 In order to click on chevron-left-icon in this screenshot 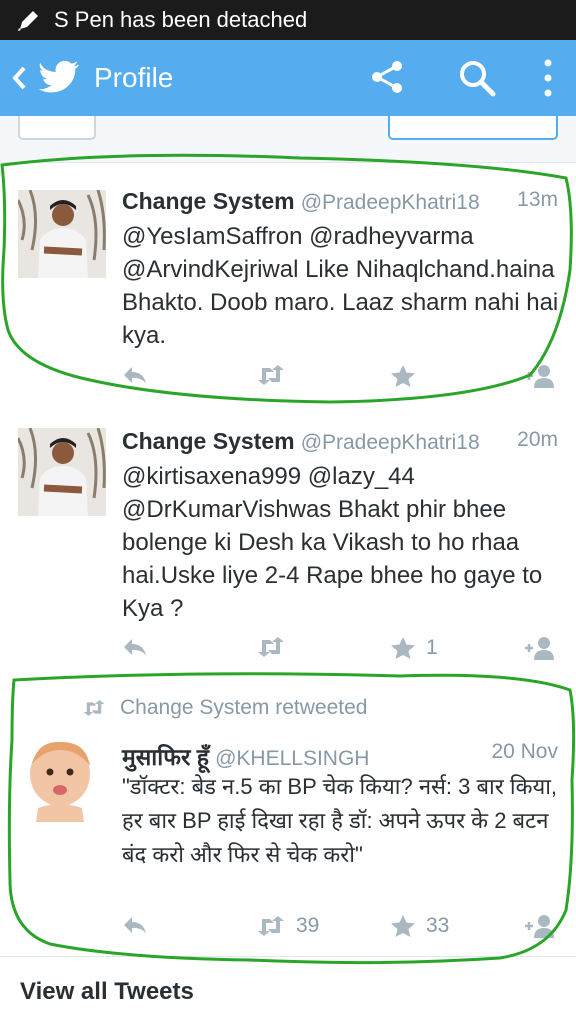, I will do `click(19, 78)`.